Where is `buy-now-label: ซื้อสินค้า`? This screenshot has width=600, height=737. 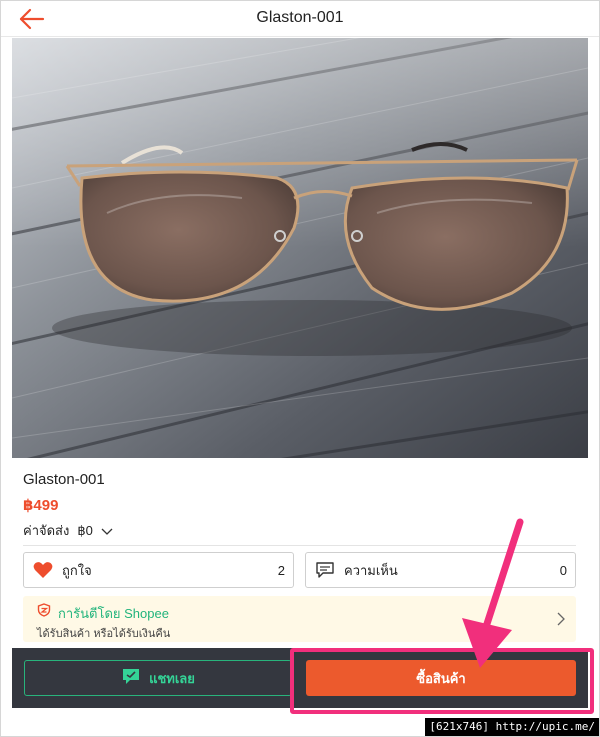 buy-now-label: ซื้อสินค้า is located at coordinates (441, 678).